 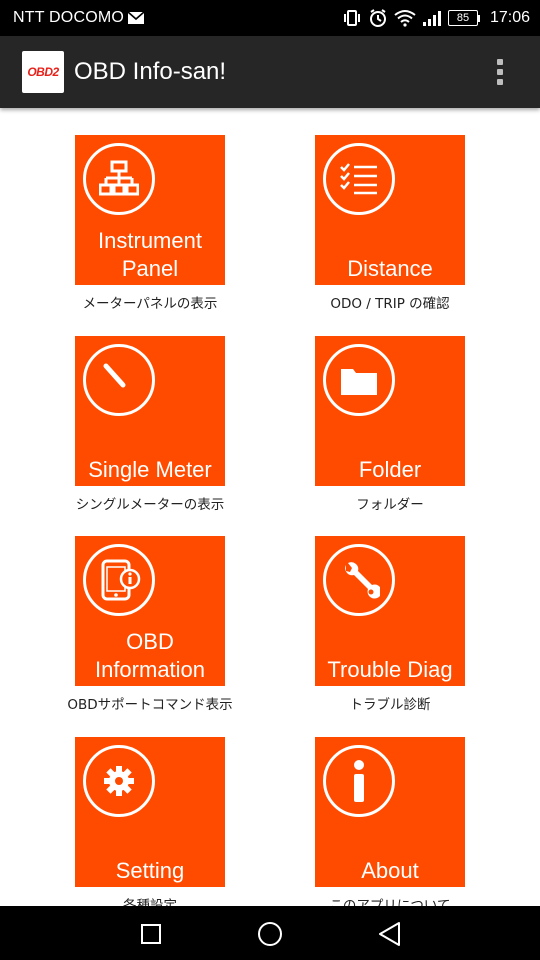 What do you see at coordinates (270, 18) in the screenshot?
I see `status-bar: NTT DOCOMO 85 17:06` at bounding box center [270, 18].